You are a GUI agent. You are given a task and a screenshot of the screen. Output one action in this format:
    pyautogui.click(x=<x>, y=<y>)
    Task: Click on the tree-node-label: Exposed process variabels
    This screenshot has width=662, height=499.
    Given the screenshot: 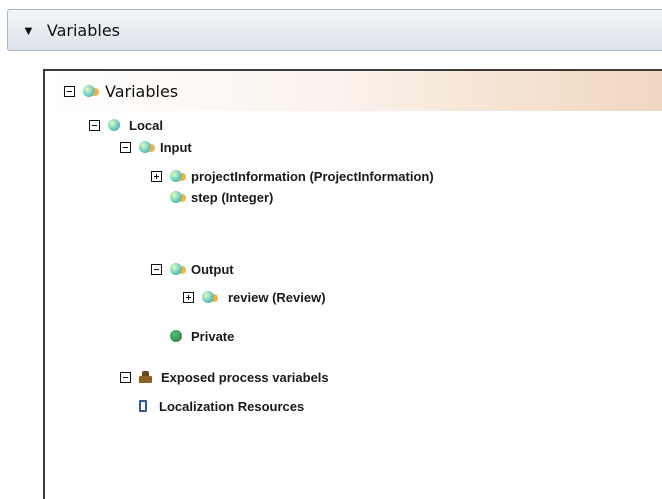 What is the action you would take?
    pyautogui.click(x=245, y=377)
    